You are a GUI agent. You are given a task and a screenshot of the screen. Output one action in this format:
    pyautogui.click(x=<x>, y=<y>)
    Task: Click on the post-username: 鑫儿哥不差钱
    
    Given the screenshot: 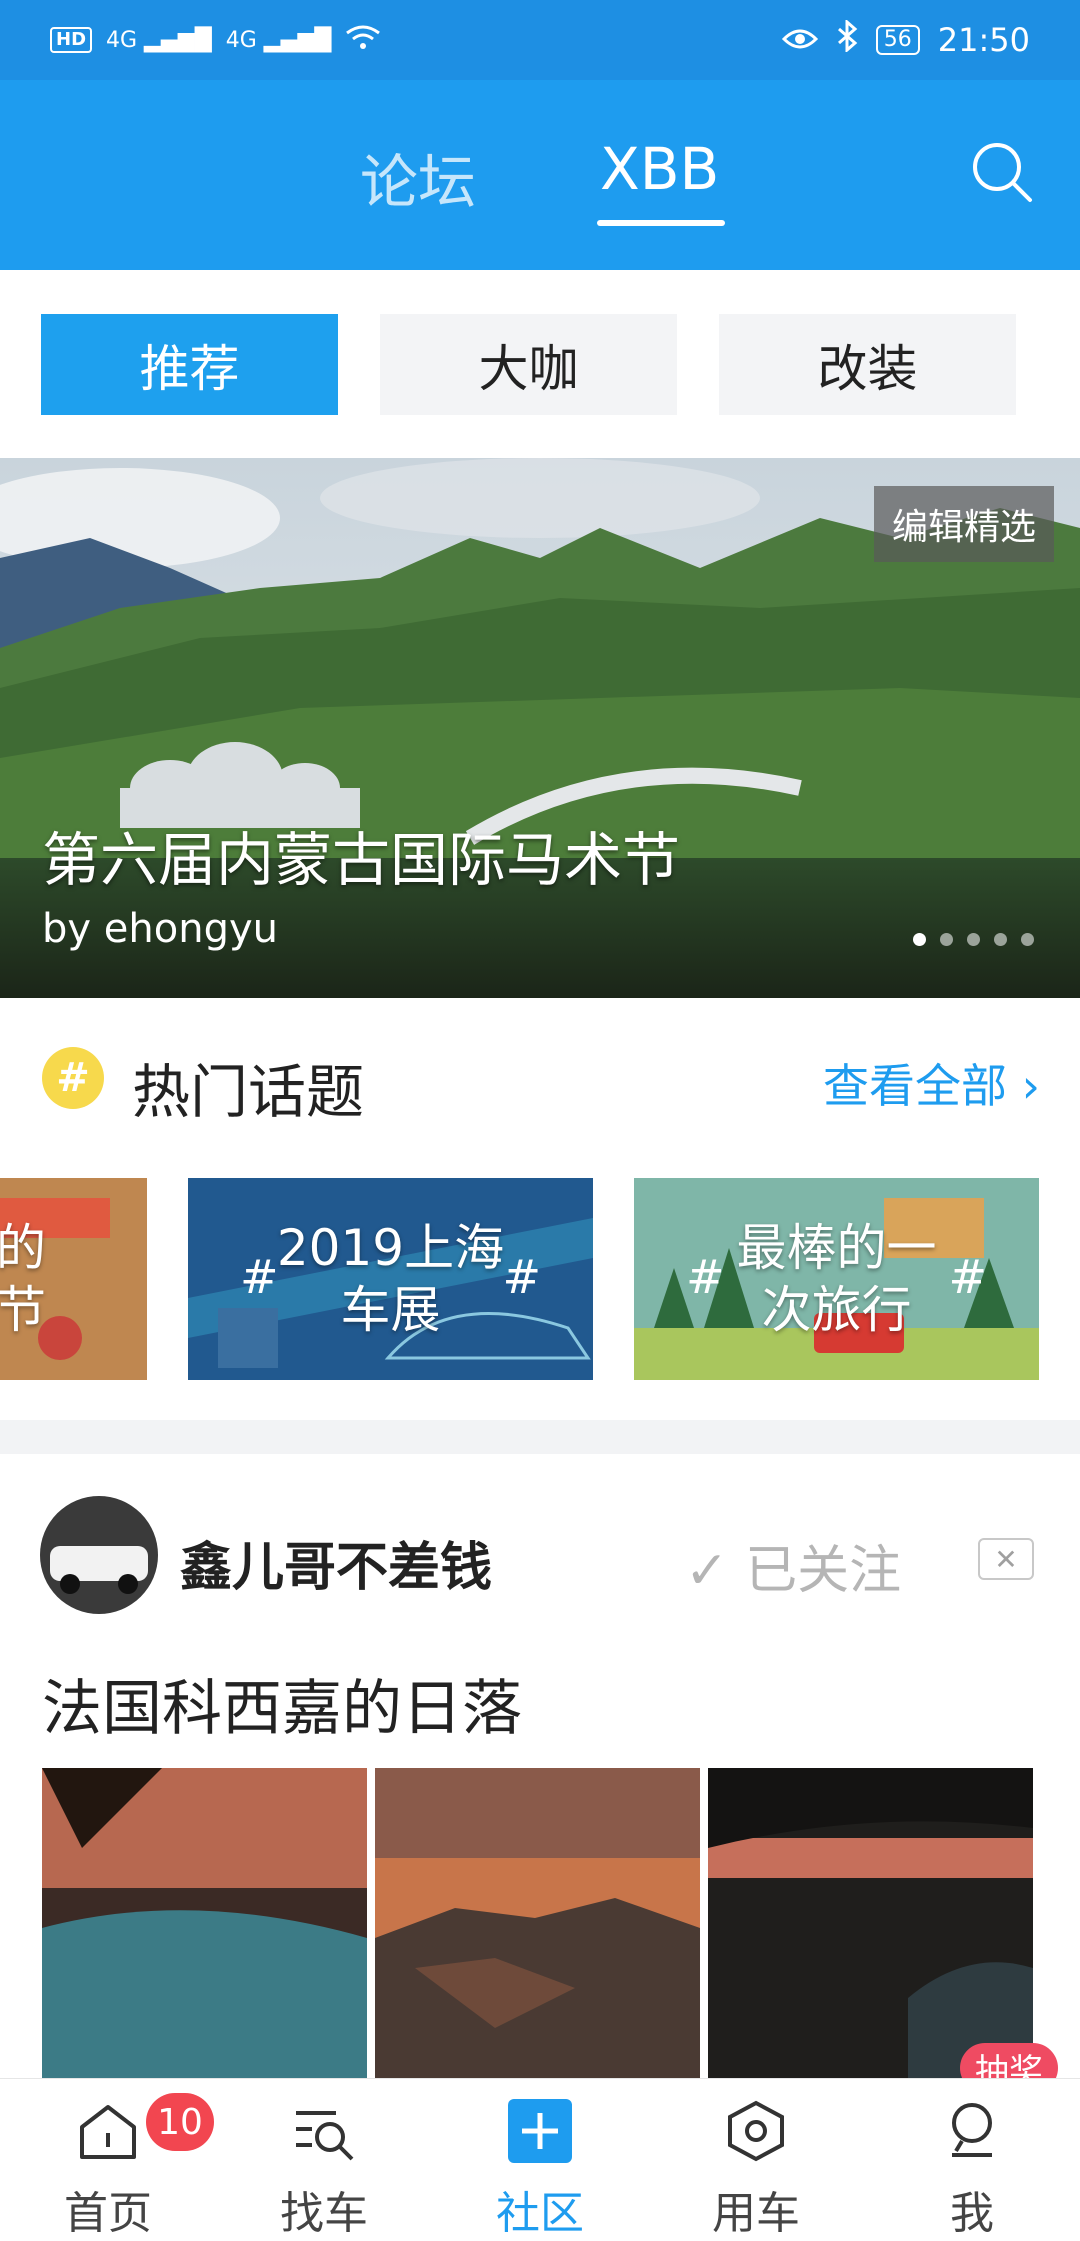 What is the action you would take?
    pyautogui.click(x=336, y=1562)
    